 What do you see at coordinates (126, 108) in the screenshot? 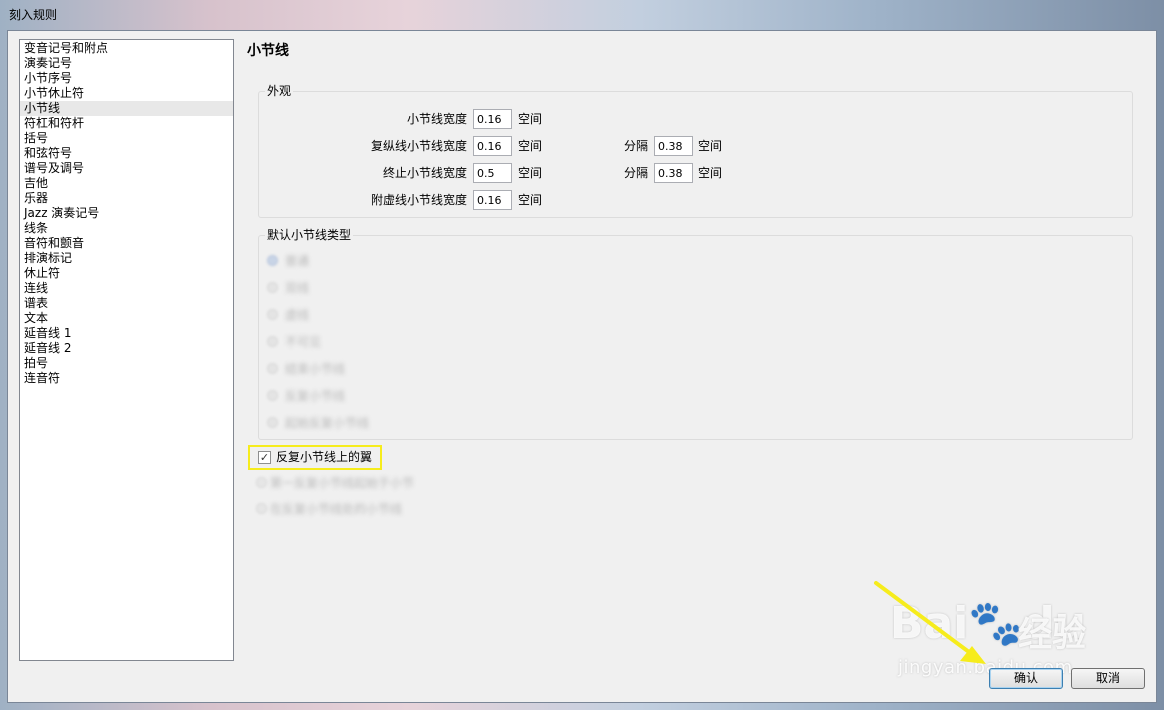
I see `sidebar-item: 小节线` at bounding box center [126, 108].